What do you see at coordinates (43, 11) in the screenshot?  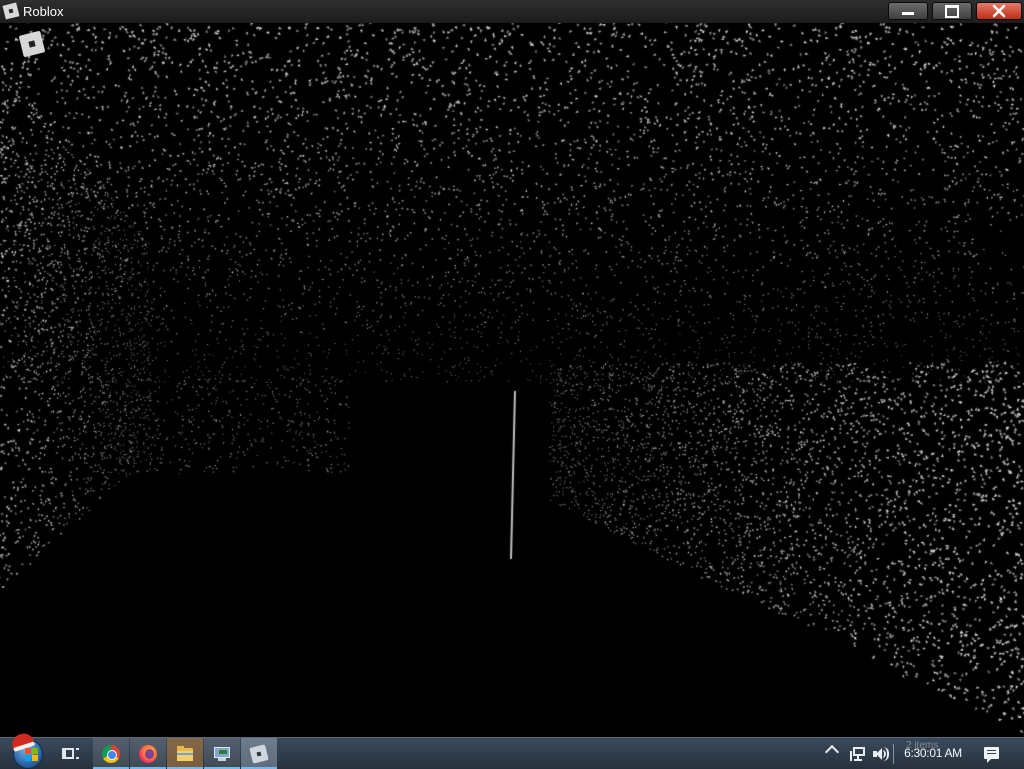 I see `window-title: Roblox` at bounding box center [43, 11].